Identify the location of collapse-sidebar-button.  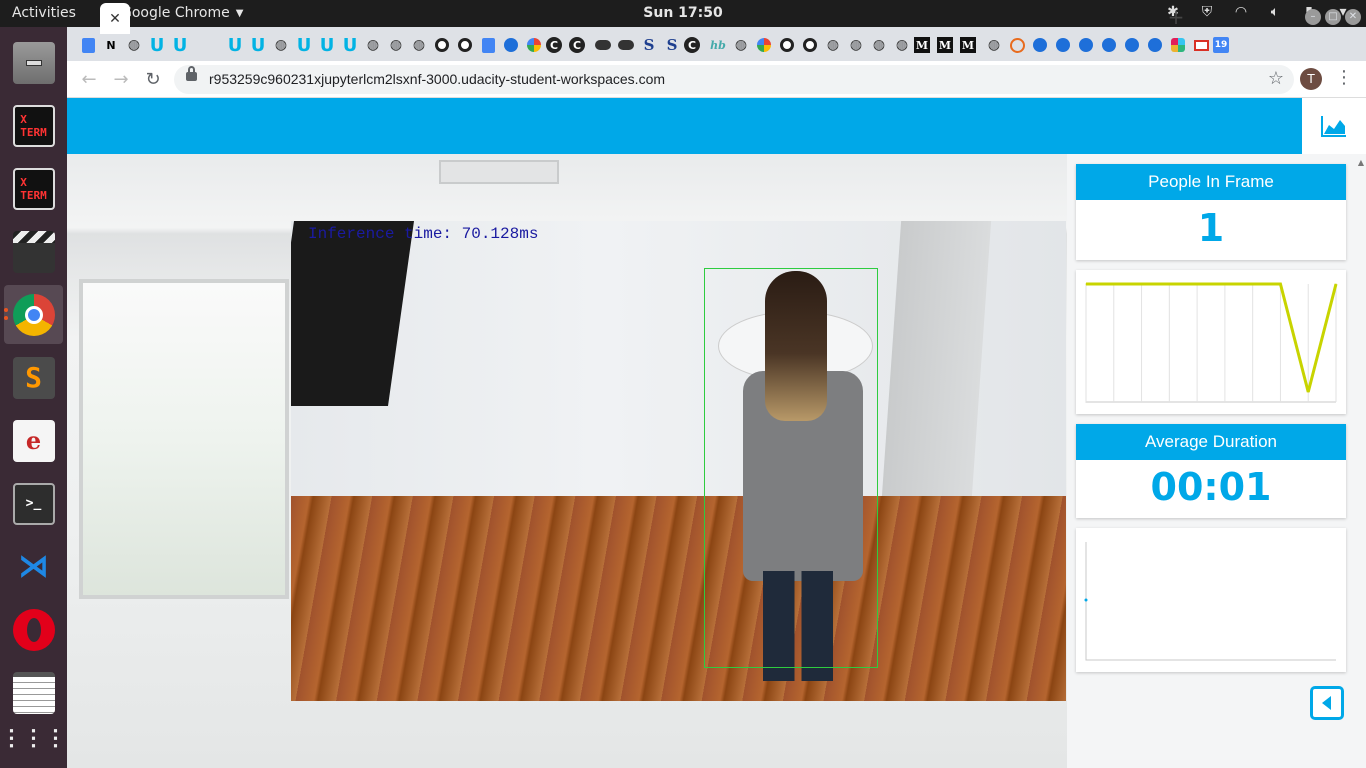
(1327, 703).